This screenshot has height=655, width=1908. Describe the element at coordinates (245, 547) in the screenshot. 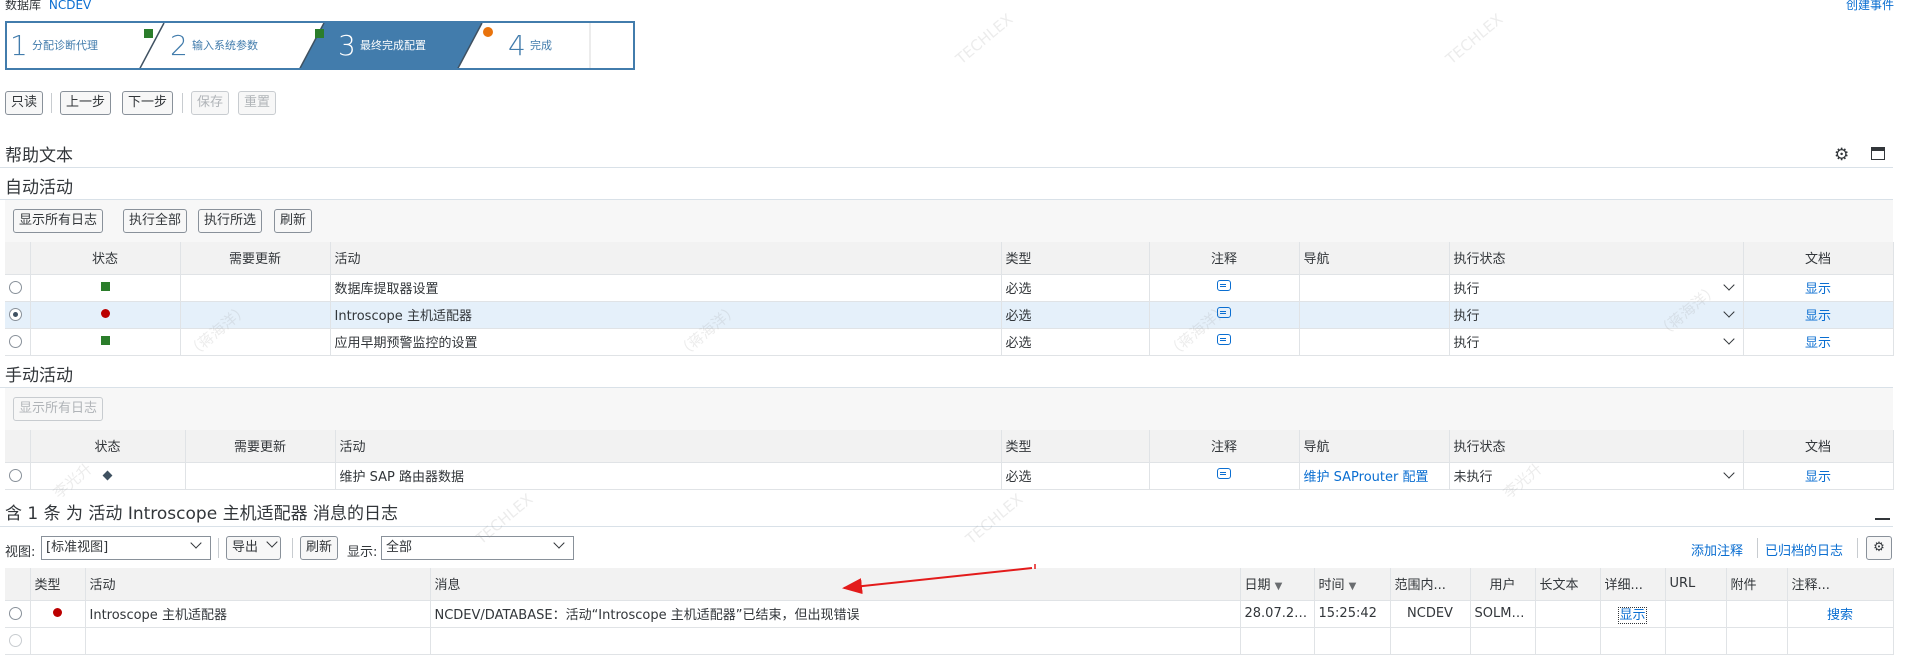

I see `export-label: 导出` at that location.